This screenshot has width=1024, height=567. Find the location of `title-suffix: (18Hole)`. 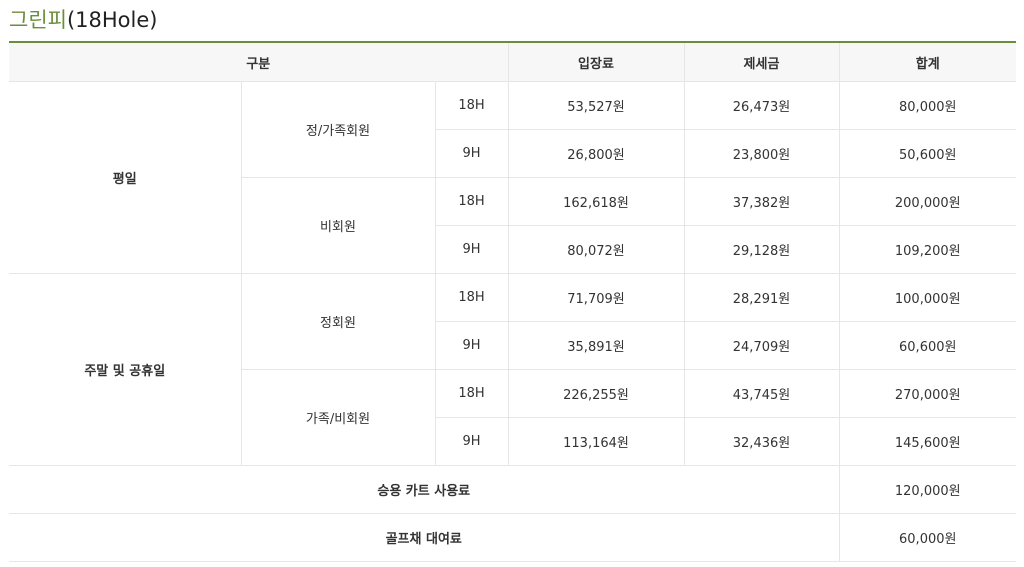

title-suffix: (18Hole) is located at coordinates (112, 20).